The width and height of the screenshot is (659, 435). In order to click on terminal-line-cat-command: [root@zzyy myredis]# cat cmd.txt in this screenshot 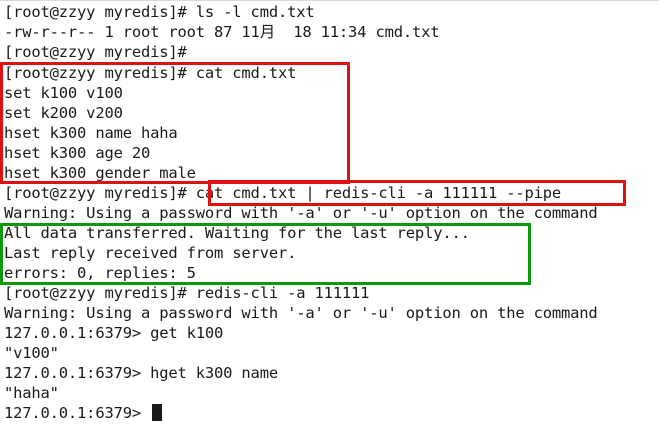, I will do `click(150, 73)`.